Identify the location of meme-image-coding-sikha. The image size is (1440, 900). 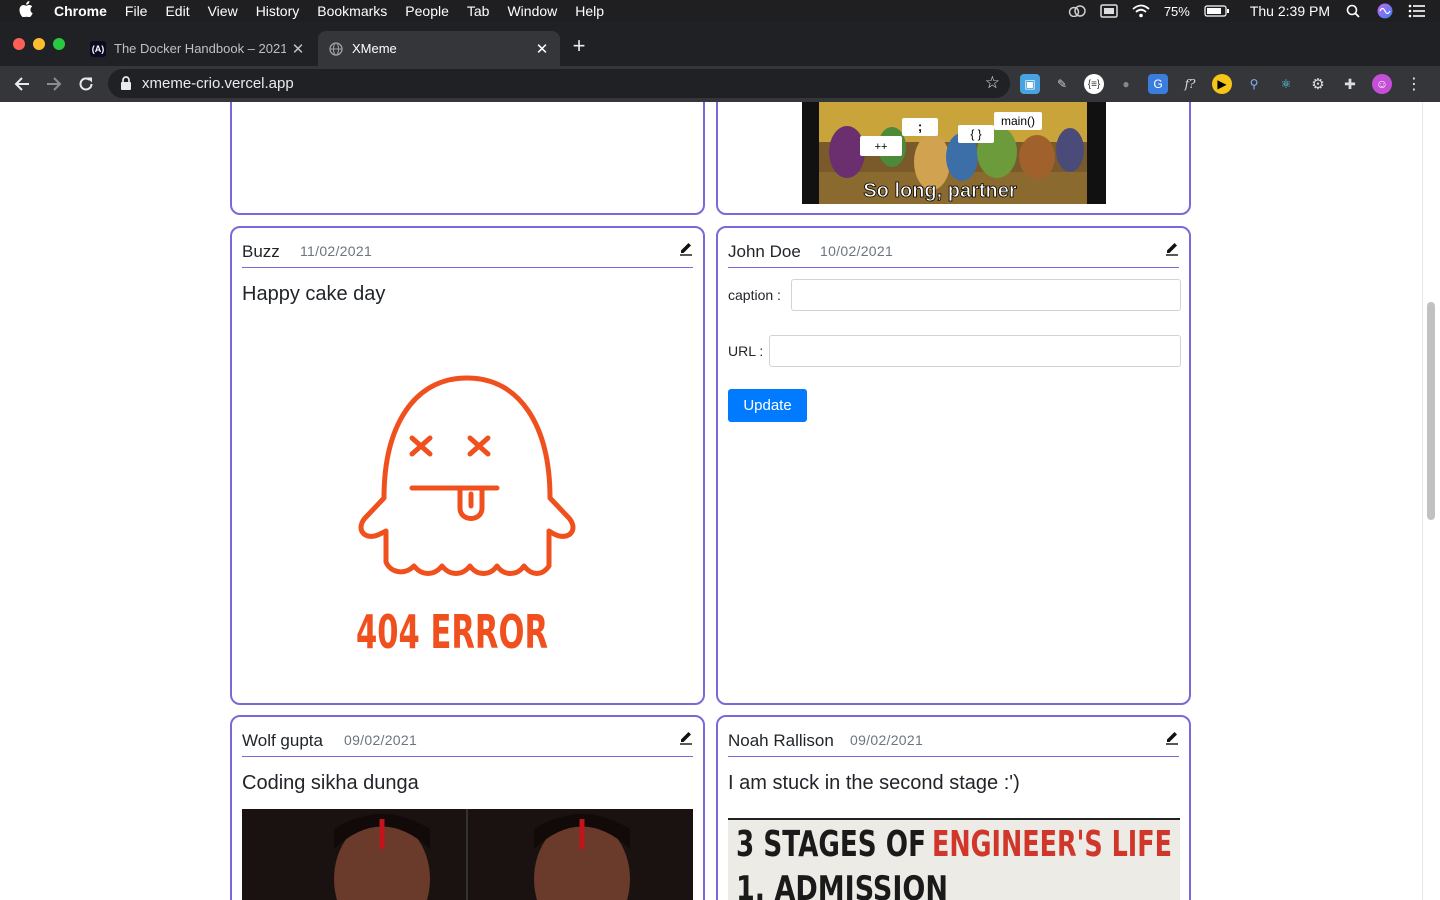
(467, 854).